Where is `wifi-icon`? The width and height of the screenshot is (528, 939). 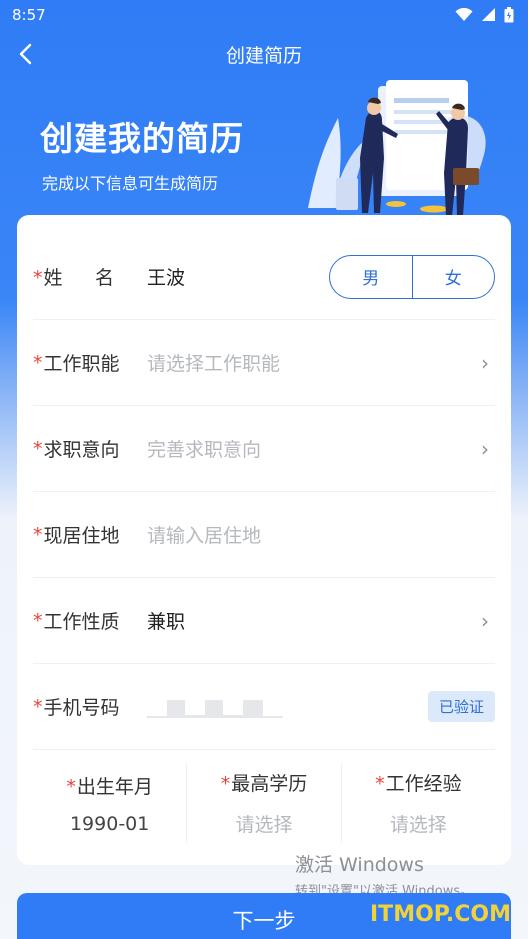 wifi-icon is located at coordinates (464, 14).